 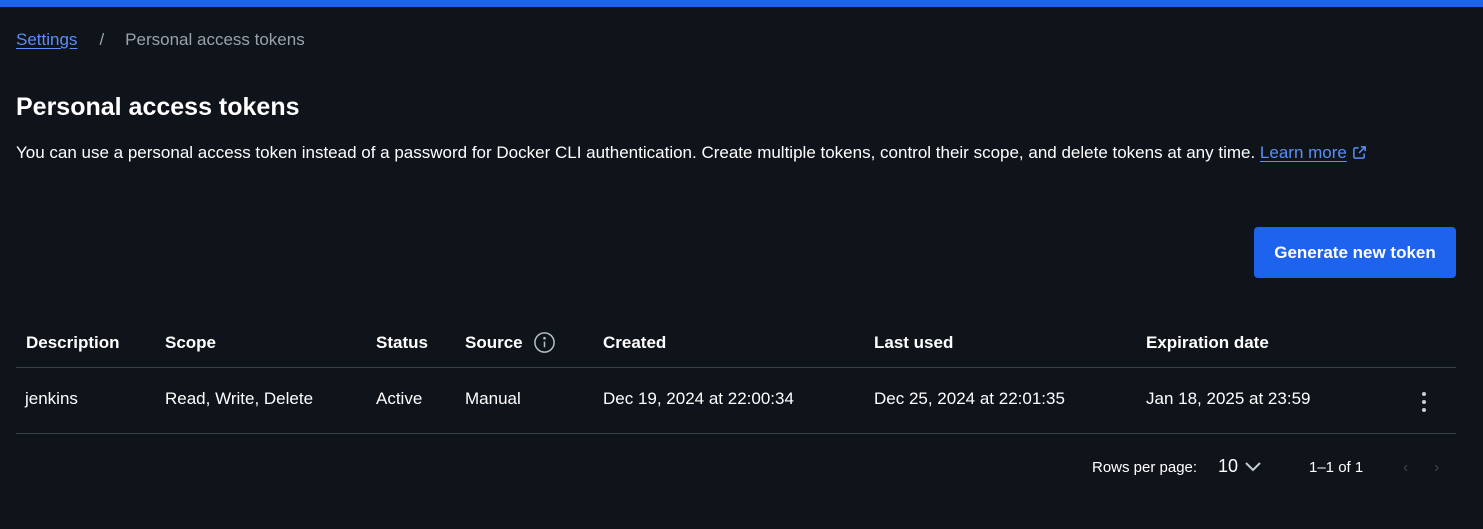 What do you see at coordinates (239, 398) in the screenshot?
I see `cell-scope: Read, Write, Delete` at bounding box center [239, 398].